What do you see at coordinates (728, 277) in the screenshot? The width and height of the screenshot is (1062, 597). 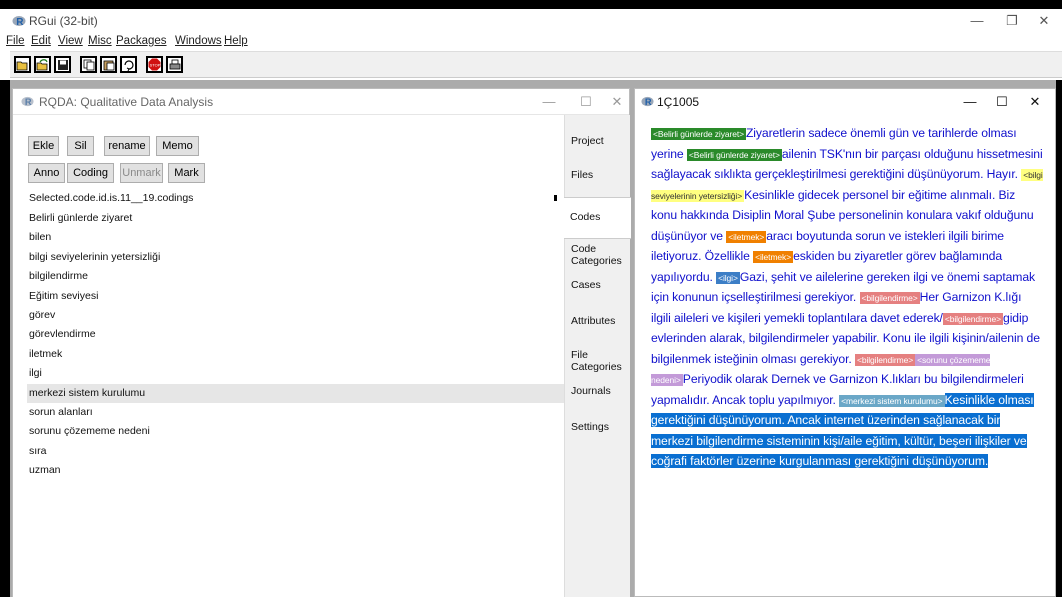 I see `code-marker: <ilgi>` at bounding box center [728, 277].